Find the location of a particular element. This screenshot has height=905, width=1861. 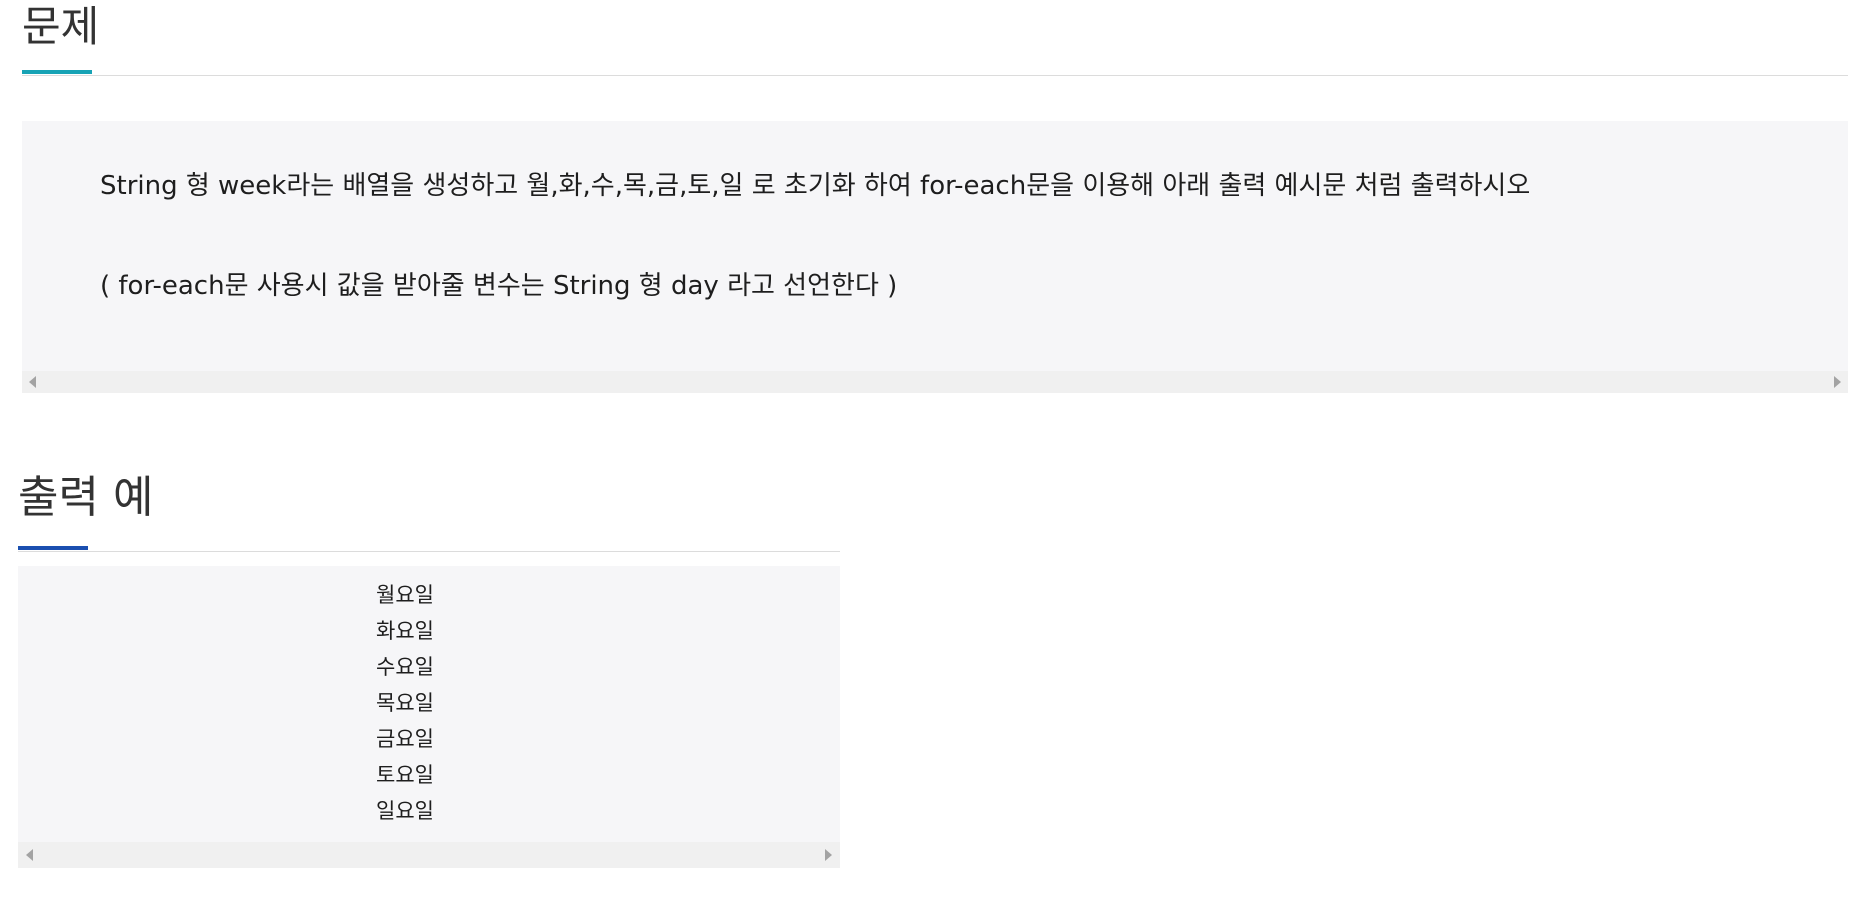

output-line-7: 일요일 is located at coordinates (405, 811).